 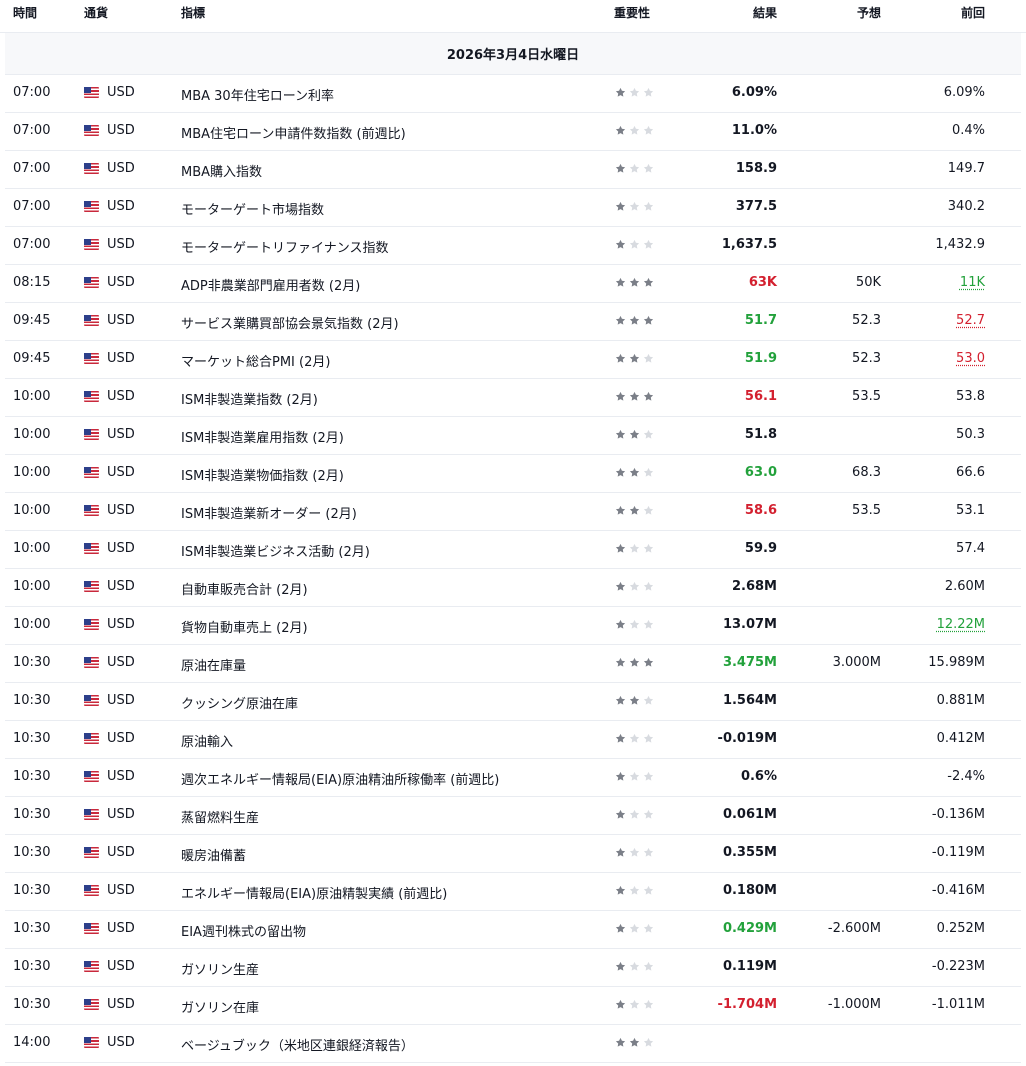 I want to click on header-forecast: 予想, so click(x=869, y=12).